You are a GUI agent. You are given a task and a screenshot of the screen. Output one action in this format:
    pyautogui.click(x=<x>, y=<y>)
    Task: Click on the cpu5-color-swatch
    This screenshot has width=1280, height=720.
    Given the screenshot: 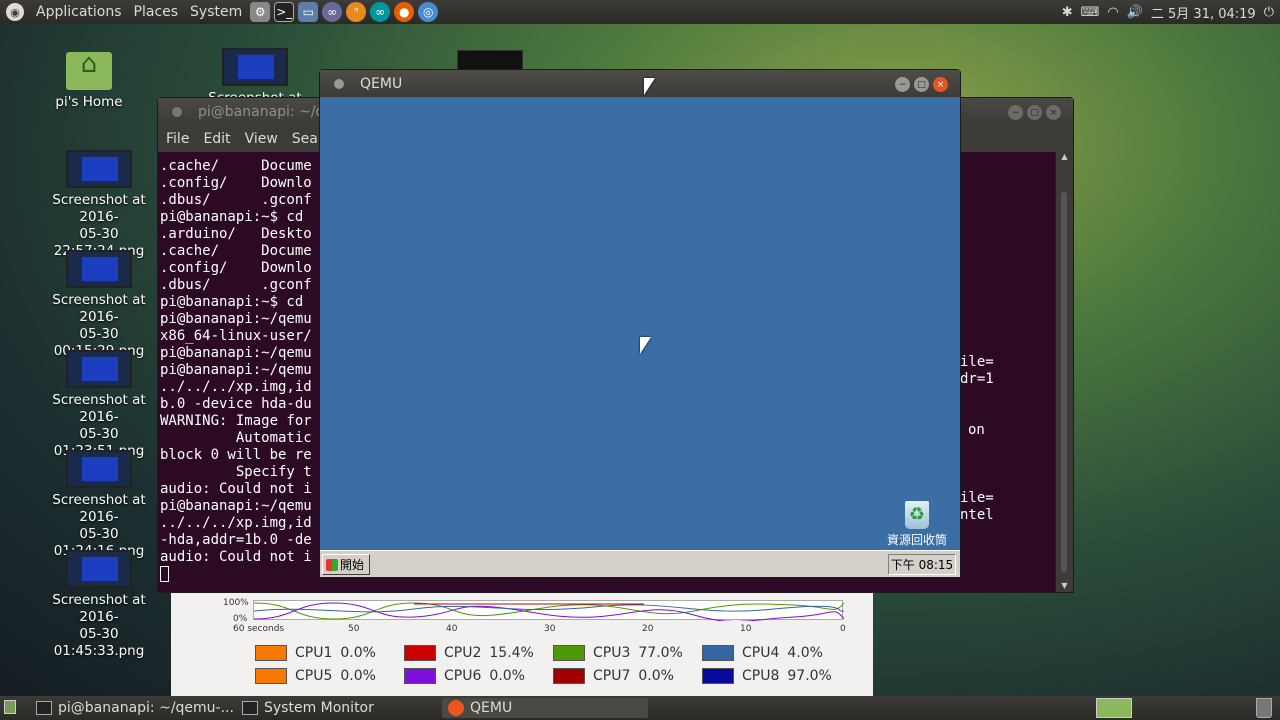 What is the action you would take?
    pyautogui.click(x=271, y=676)
    